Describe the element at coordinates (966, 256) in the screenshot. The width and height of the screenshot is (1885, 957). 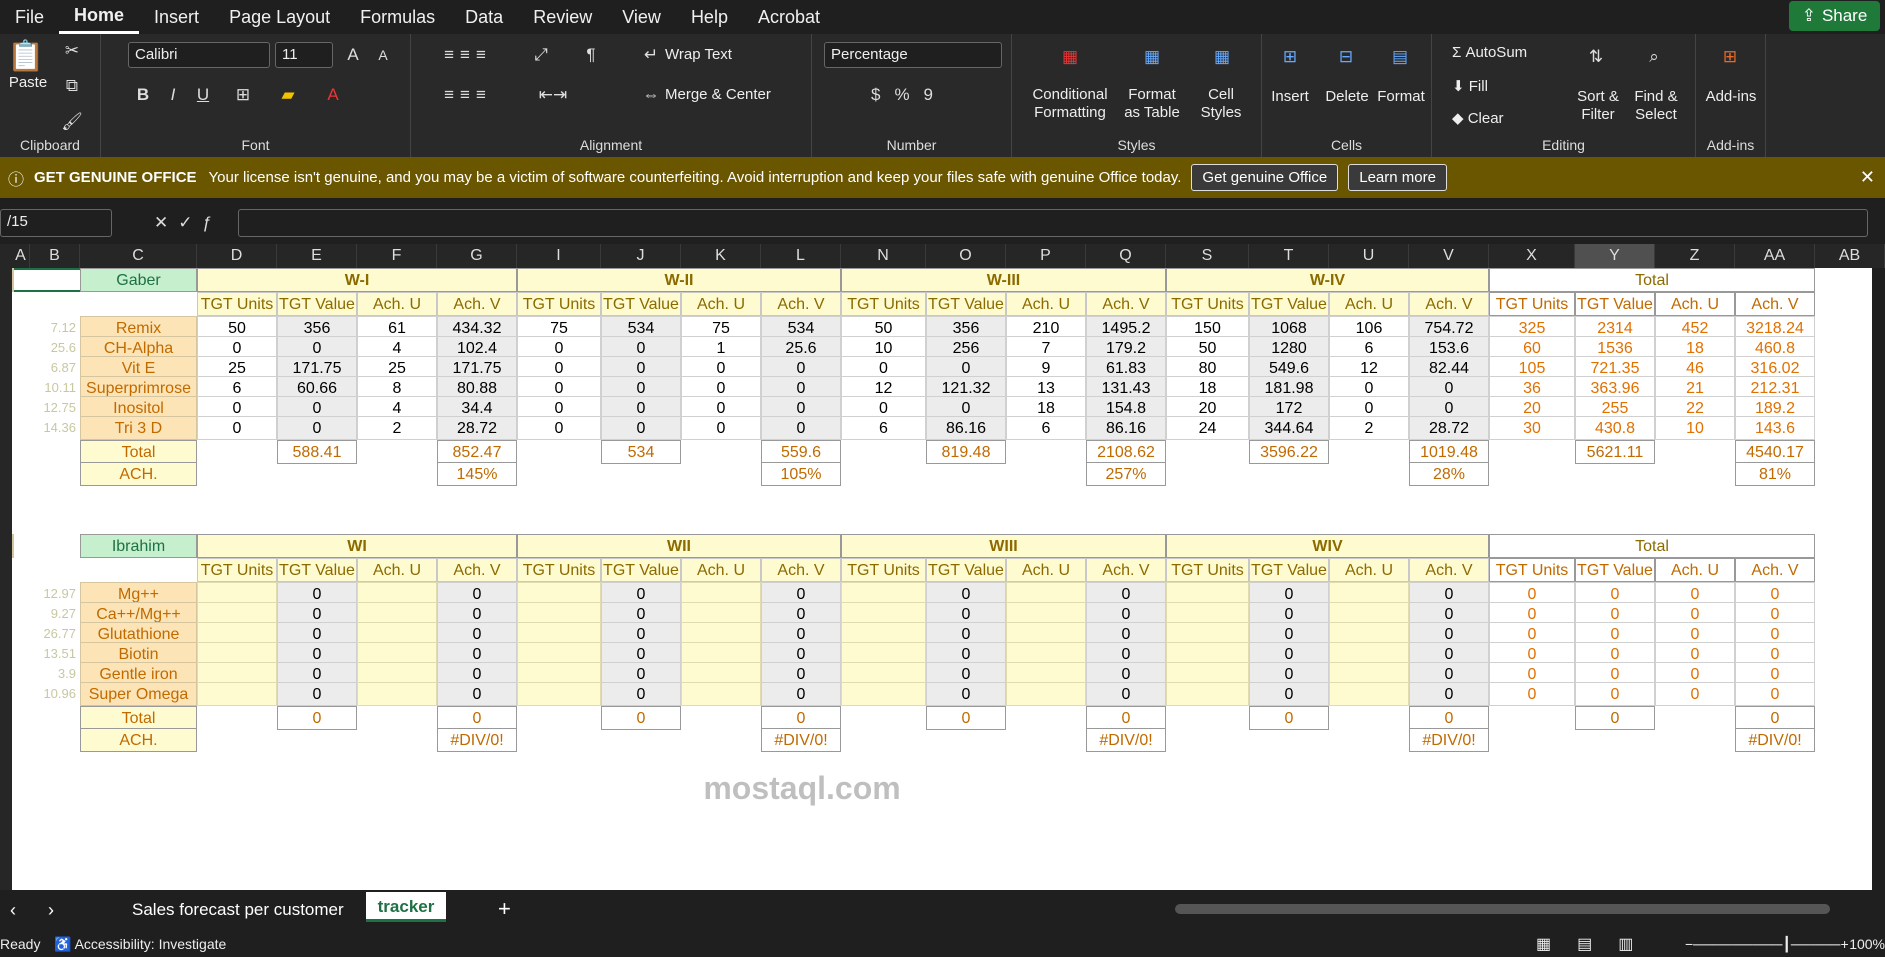
I see `column-header-O: O` at that location.